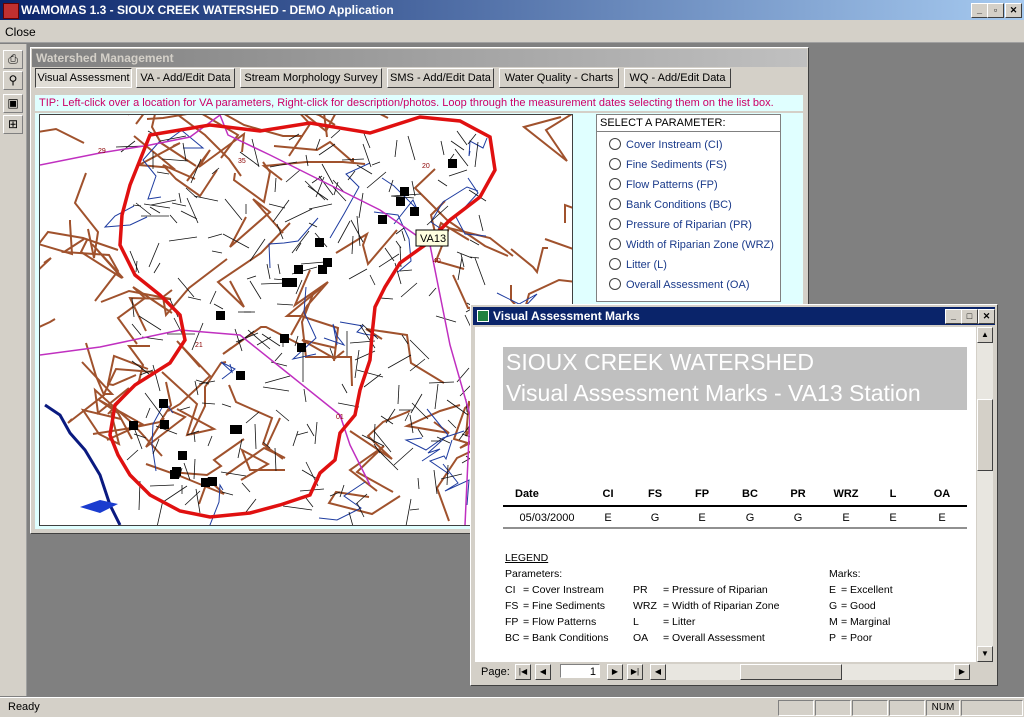 This screenshot has width=1024, height=717. I want to click on single-page-icon: ▣, so click(13, 103).